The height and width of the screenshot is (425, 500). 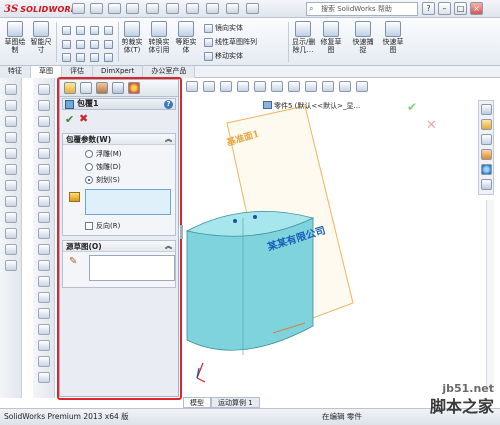 What do you see at coordinates (476, 8) in the screenshot?
I see `close-button: ×` at bounding box center [476, 8].